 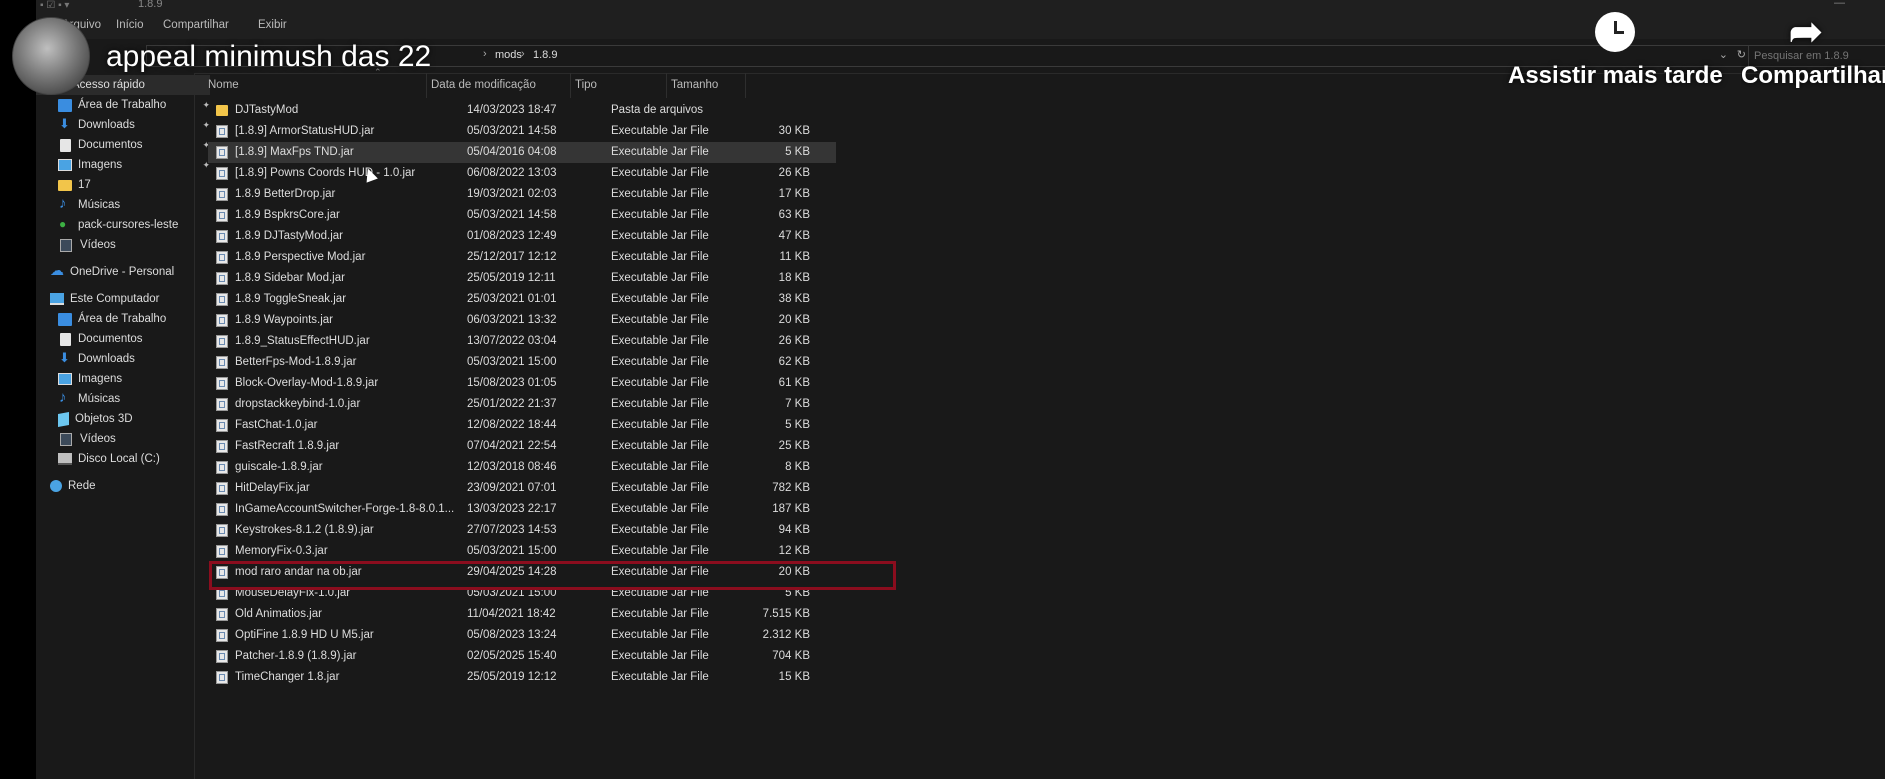 What do you see at coordinates (122, 299) in the screenshot?
I see `nav-this-pc: Este Computador` at bounding box center [122, 299].